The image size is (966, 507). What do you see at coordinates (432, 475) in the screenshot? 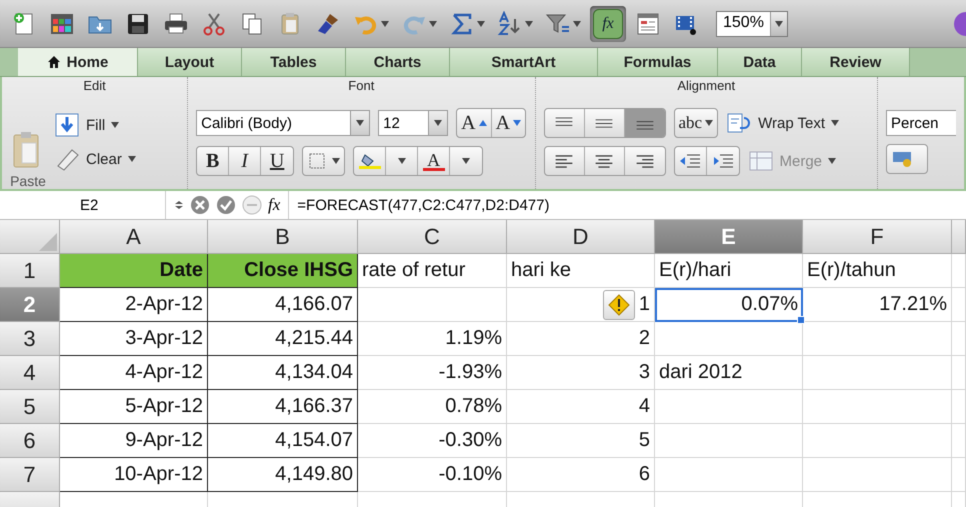
I see `table-cell: -0.10%` at bounding box center [432, 475].